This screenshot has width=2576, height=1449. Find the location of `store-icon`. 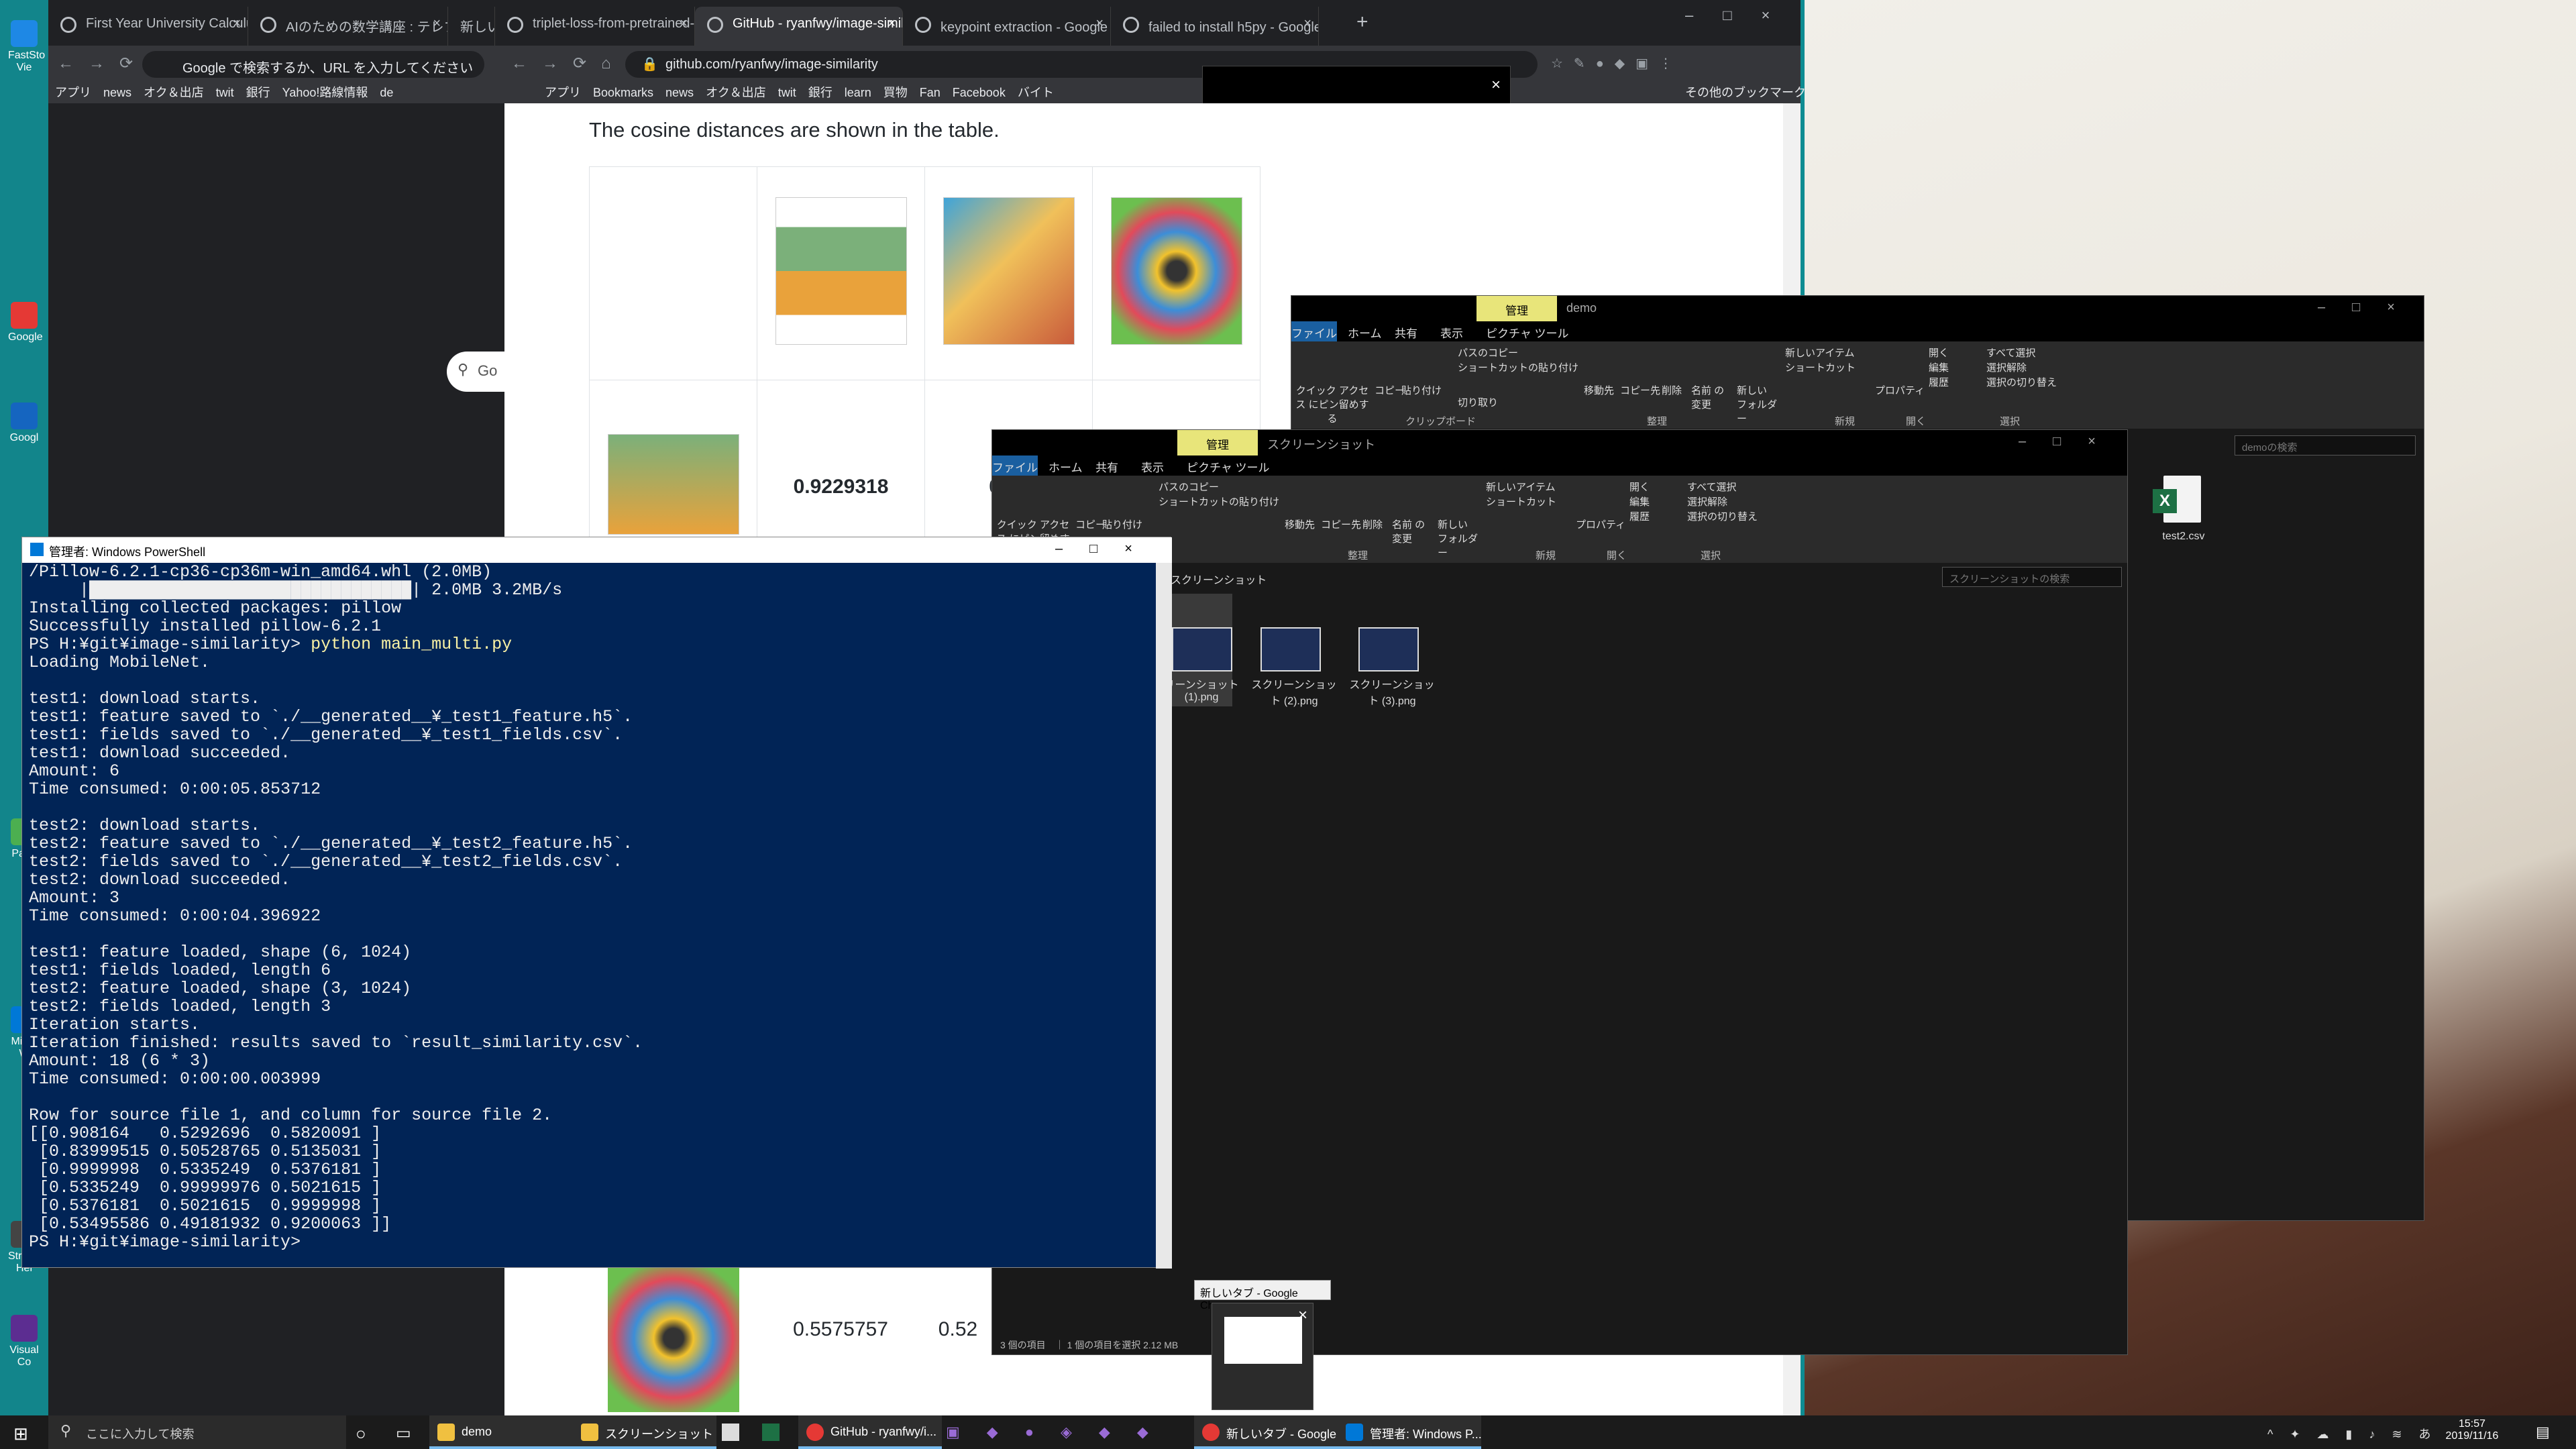

store-icon is located at coordinates (730, 1432).